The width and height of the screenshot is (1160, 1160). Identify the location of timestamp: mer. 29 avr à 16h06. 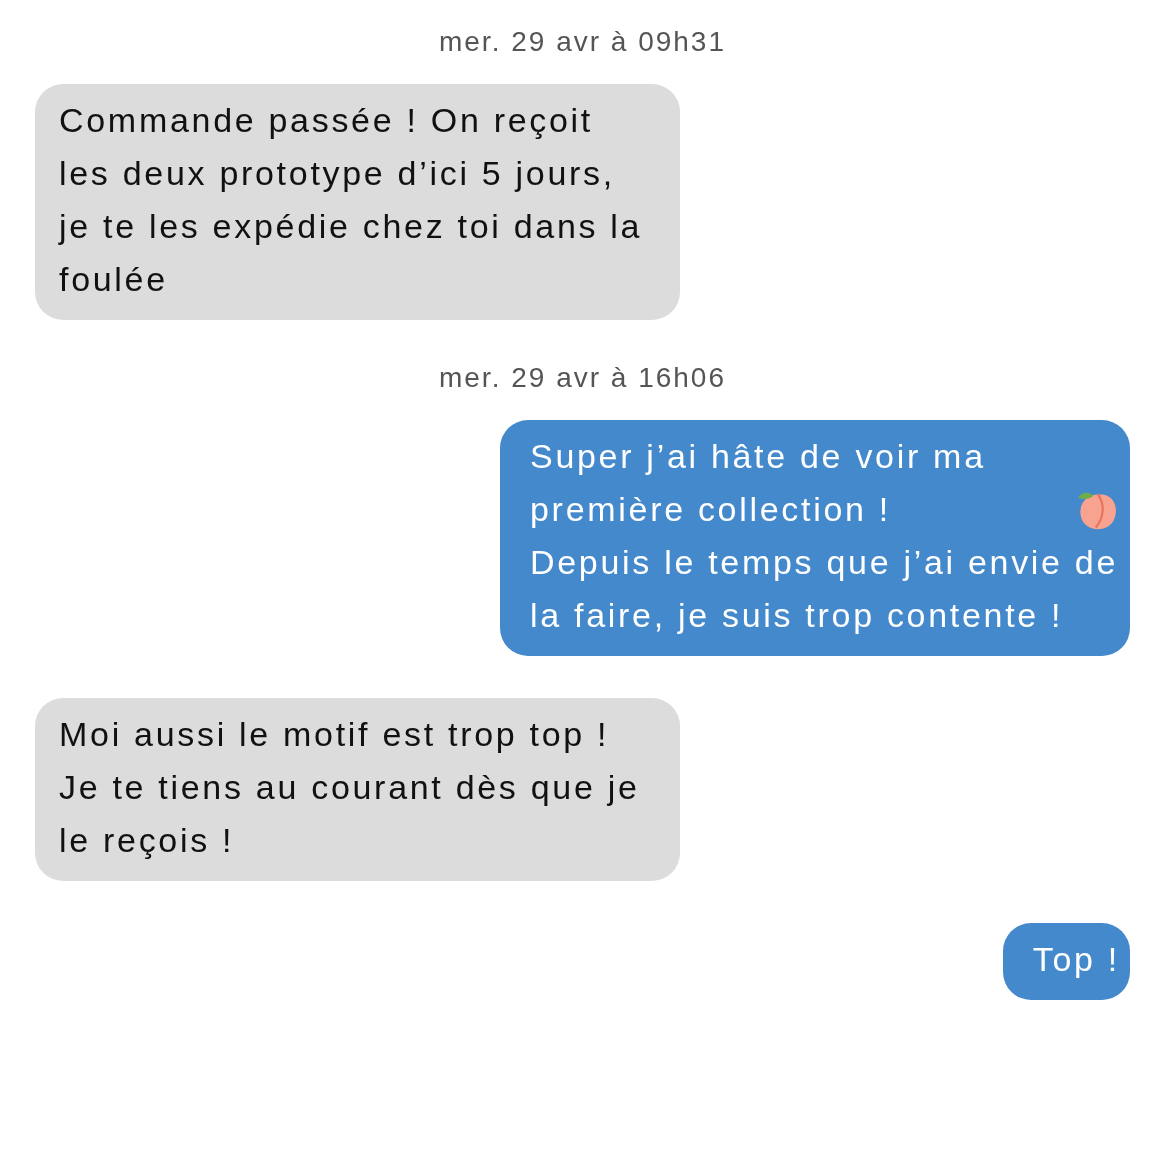
(582, 378).